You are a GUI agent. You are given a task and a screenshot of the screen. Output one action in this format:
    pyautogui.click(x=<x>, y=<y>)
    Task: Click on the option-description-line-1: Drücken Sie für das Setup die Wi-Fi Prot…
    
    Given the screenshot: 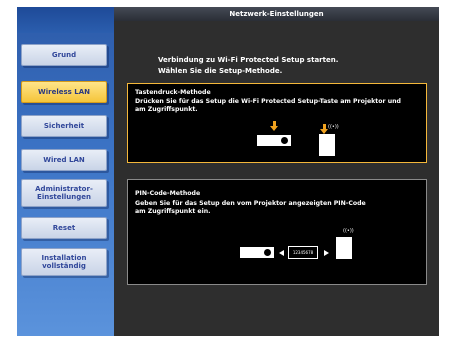 What is the action you would take?
    pyautogui.click(x=268, y=101)
    